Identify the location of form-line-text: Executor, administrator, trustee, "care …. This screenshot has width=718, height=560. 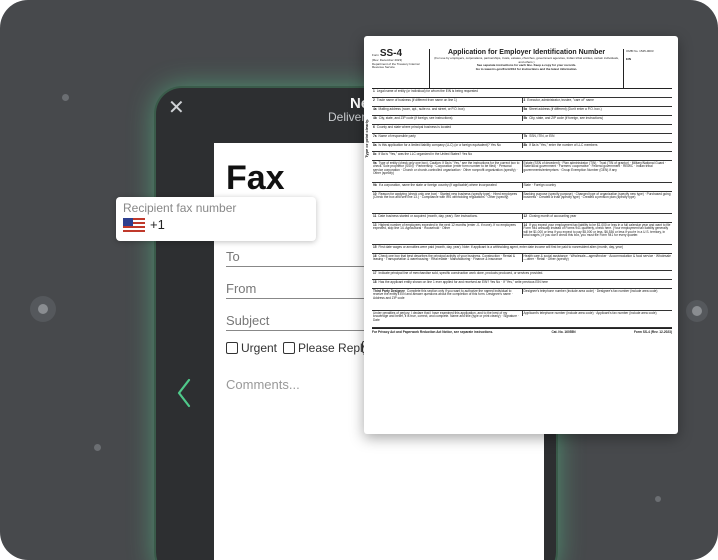
(560, 100).